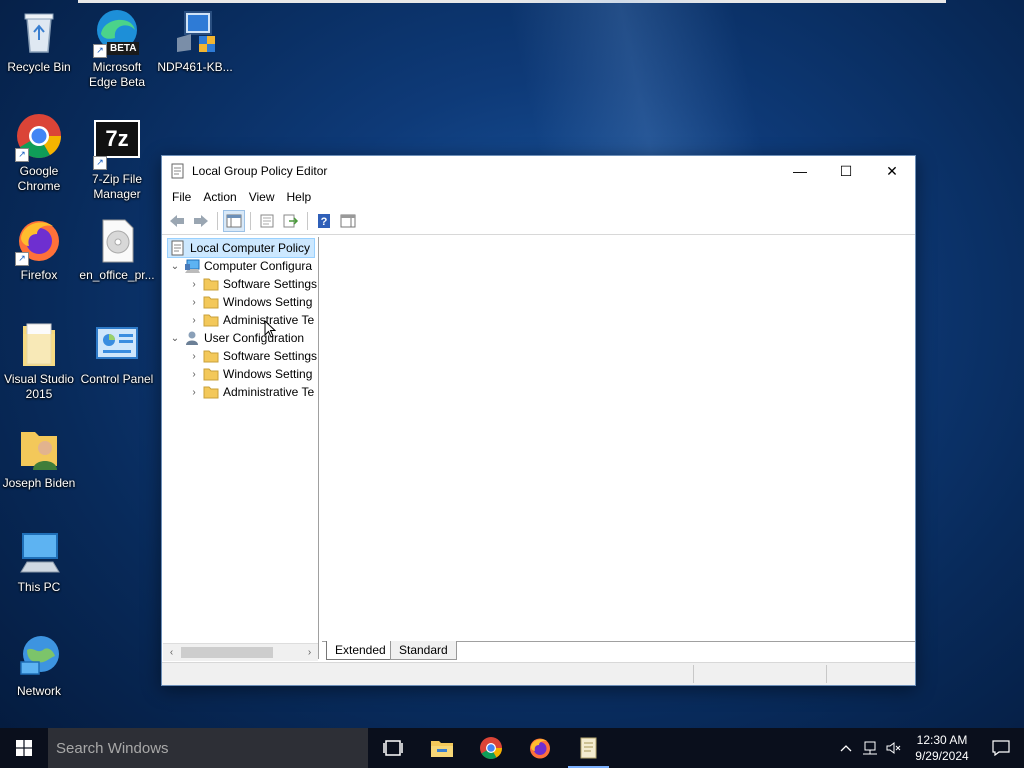 This screenshot has width=1024, height=768. I want to click on system-tray: 12:30 AM 9/29/2024, so click(929, 748).